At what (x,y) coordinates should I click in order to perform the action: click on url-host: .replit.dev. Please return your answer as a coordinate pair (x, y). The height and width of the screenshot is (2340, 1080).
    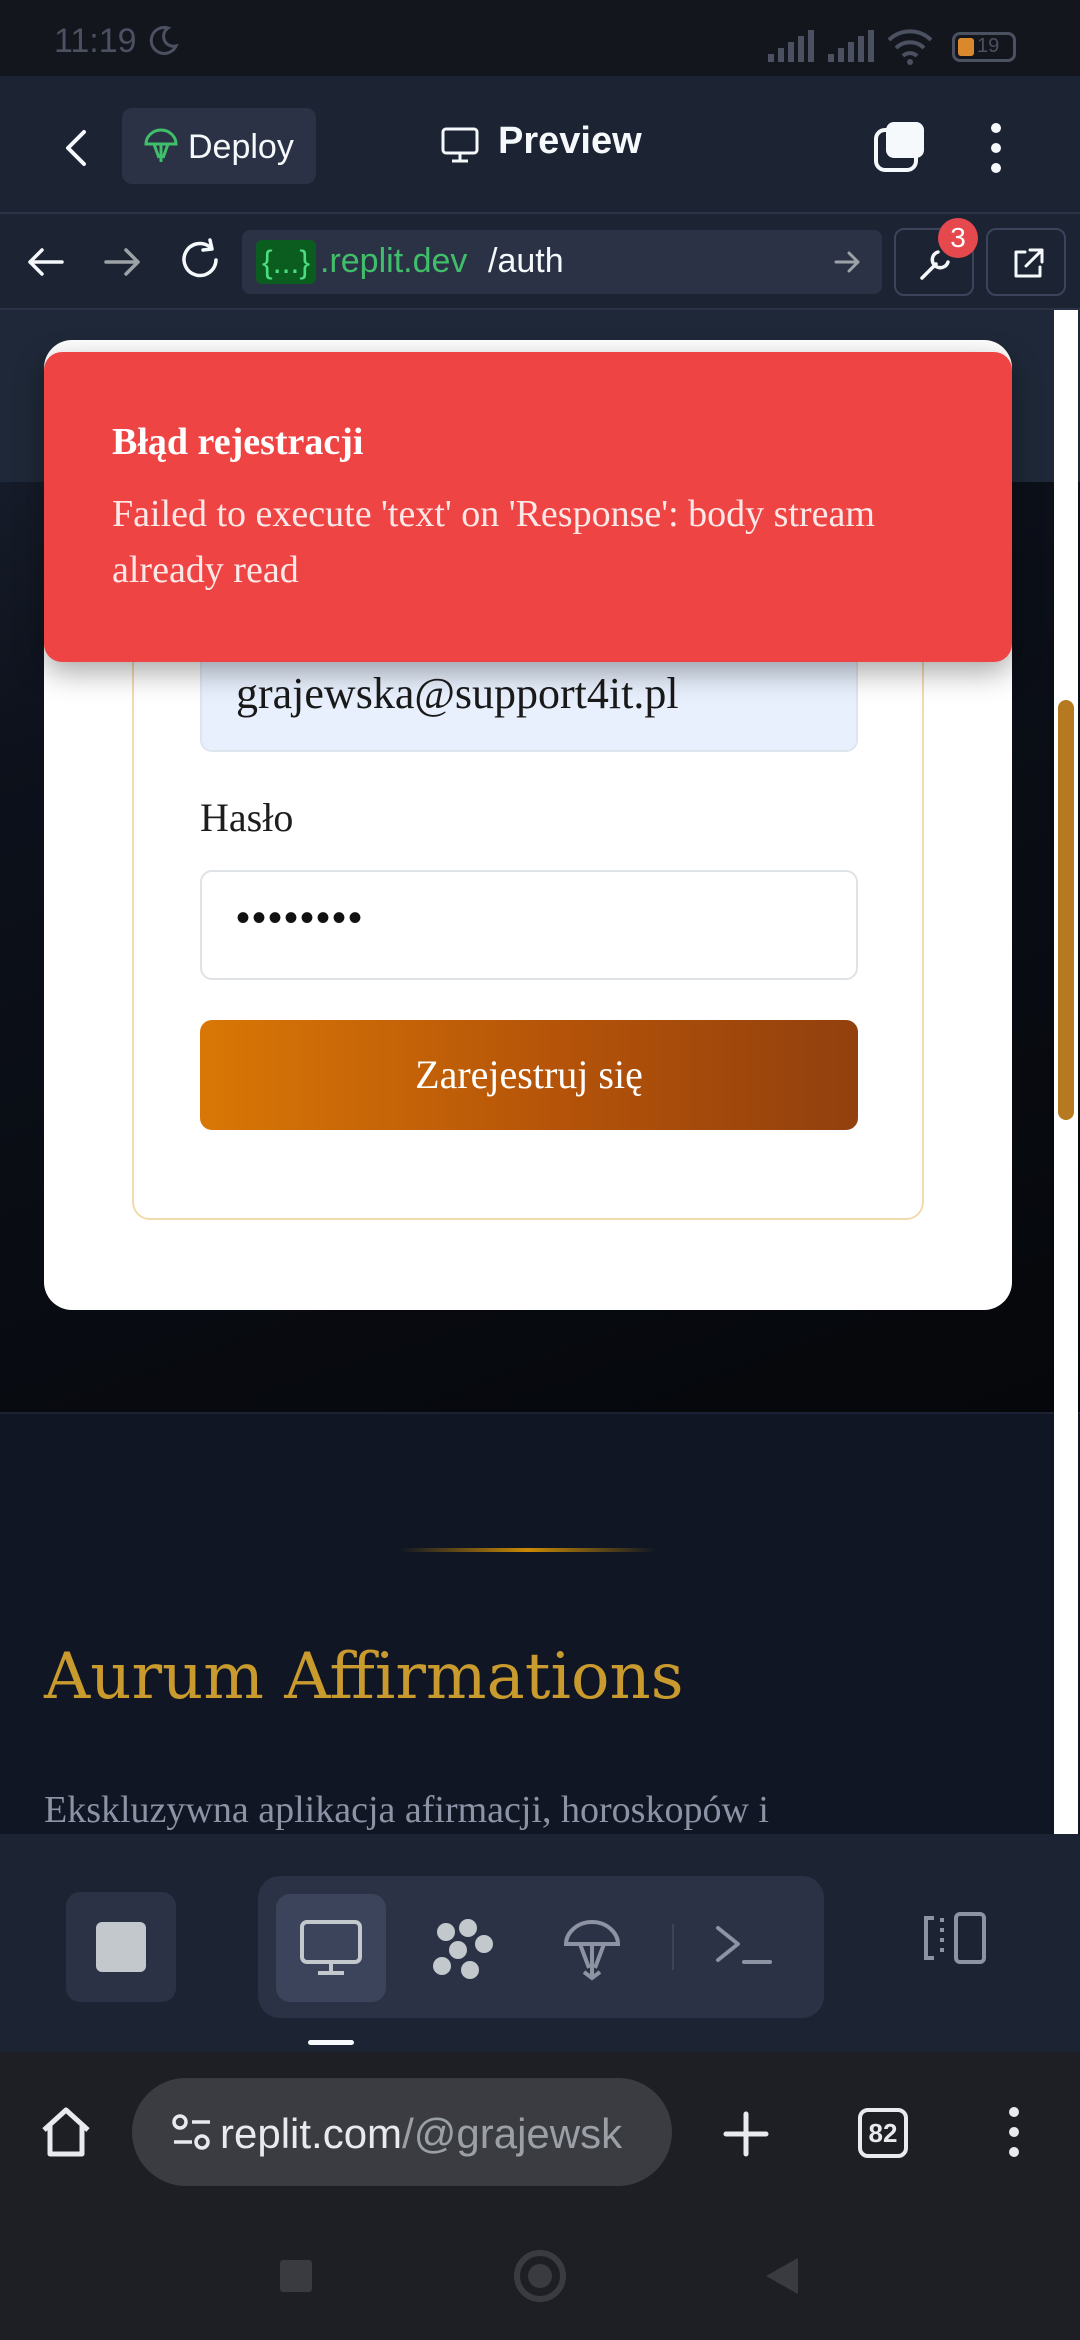
    Looking at the image, I should click on (394, 261).